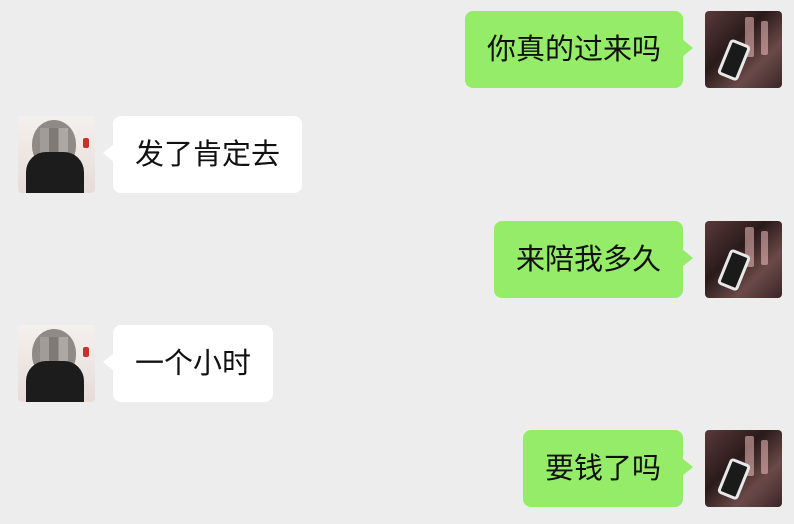 This screenshot has width=794, height=524. What do you see at coordinates (188, 363) in the screenshot?
I see `message-bubble-other: 一个小时` at bounding box center [188, 363].